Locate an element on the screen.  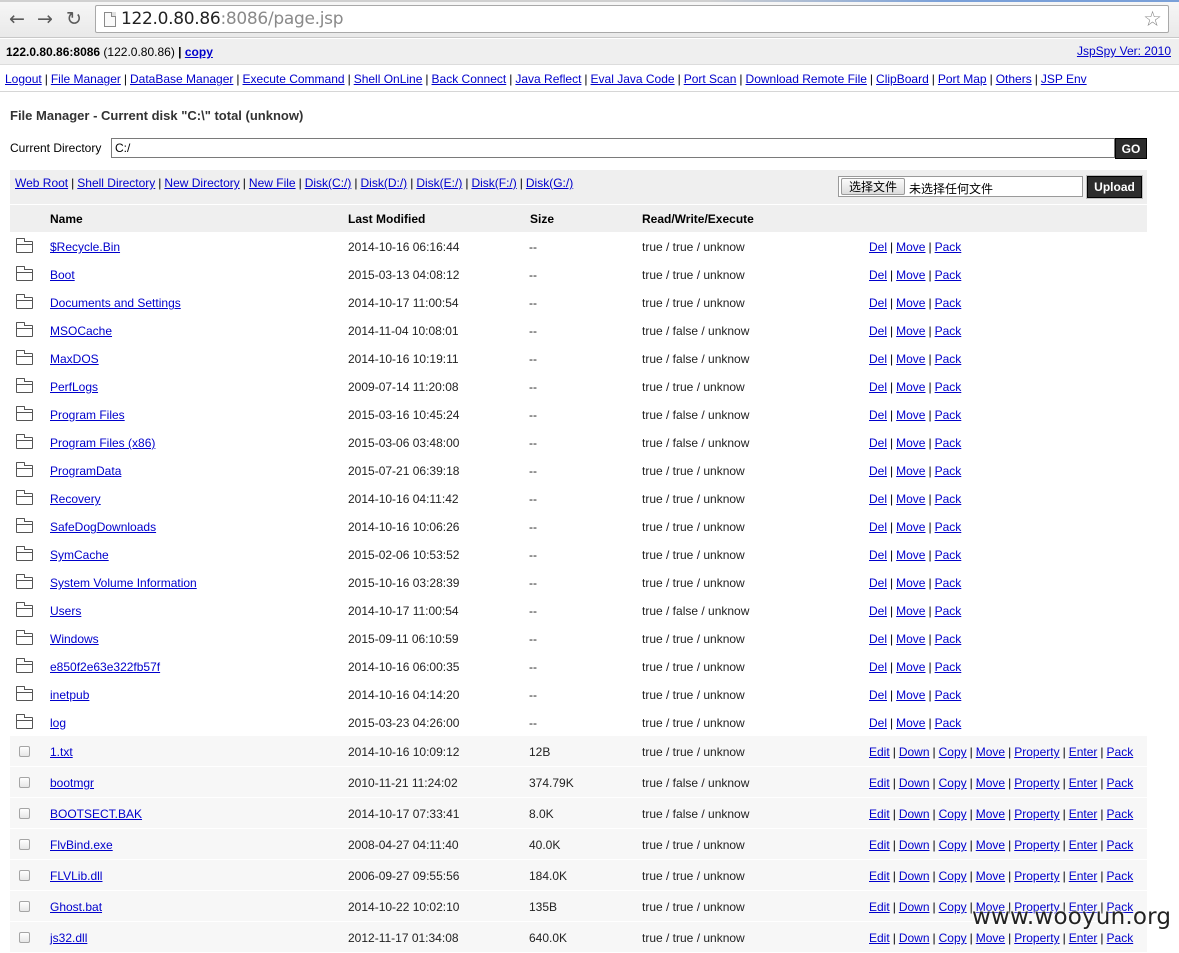
link-shell-directory: Shell Directory is located at coordinates (116, 183).